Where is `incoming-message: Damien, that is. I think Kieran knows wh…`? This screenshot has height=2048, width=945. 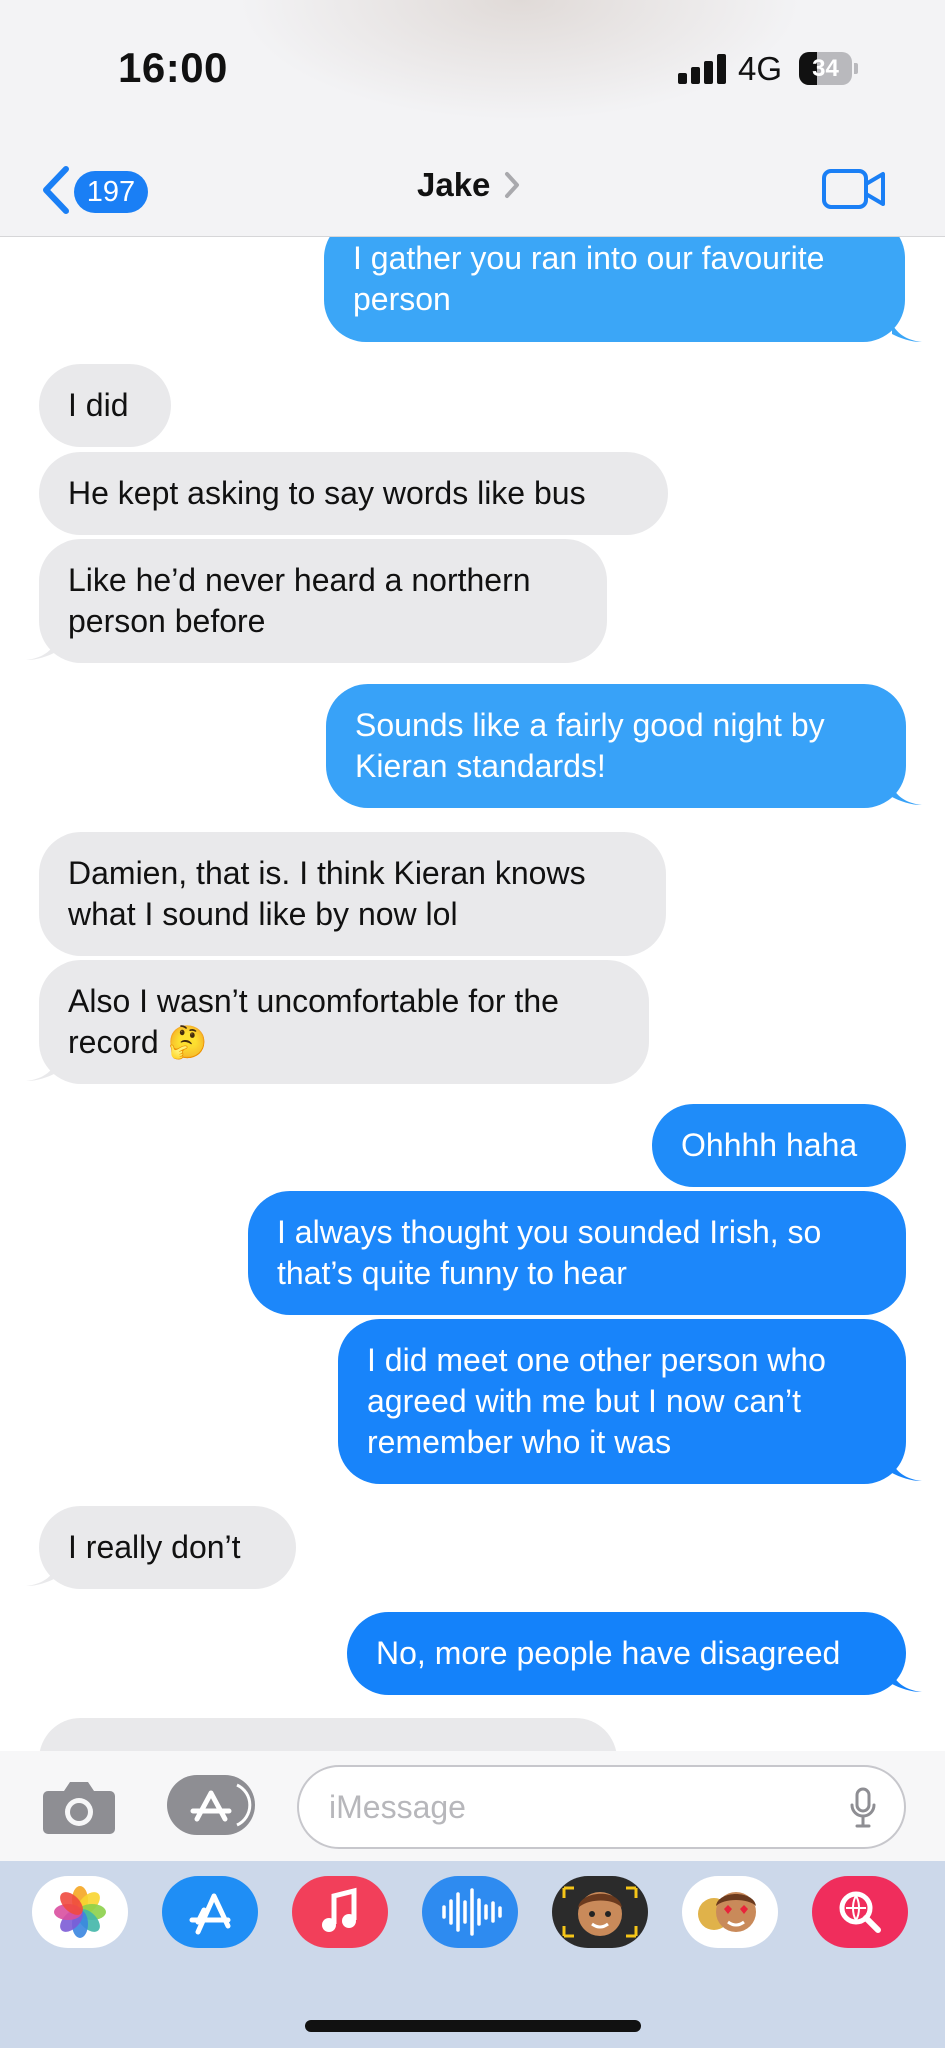 incoming-message: Damien, that is. I think Kieran knows wh… is located at coordinates (352, 894).